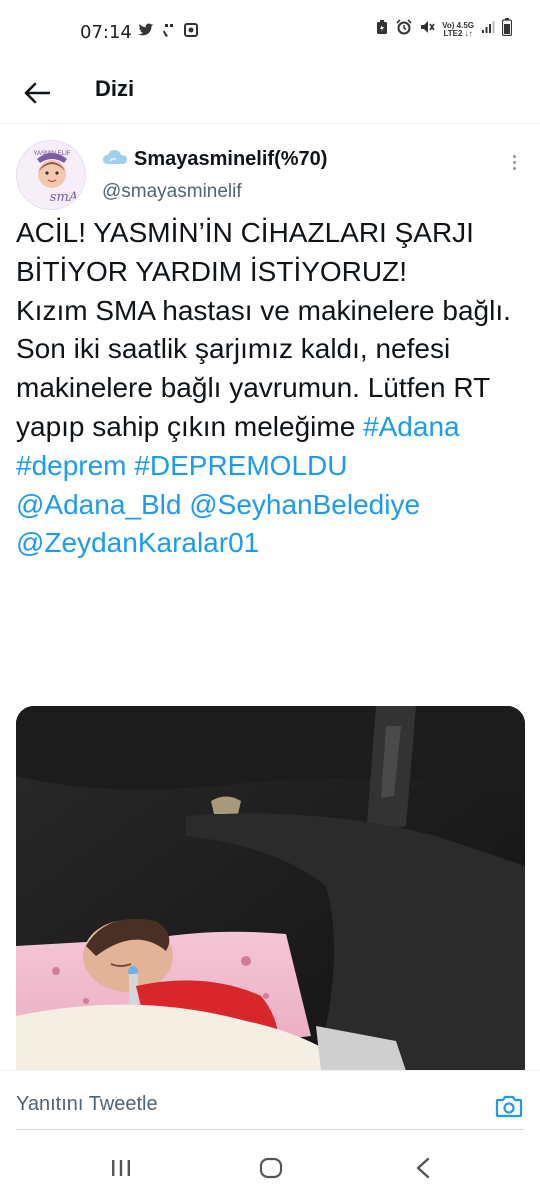  What do you see at coordinates (51, 175) in the screenshot?
I see `avatar: YASMIN ELİF smA` at bounding box center [51, 175].